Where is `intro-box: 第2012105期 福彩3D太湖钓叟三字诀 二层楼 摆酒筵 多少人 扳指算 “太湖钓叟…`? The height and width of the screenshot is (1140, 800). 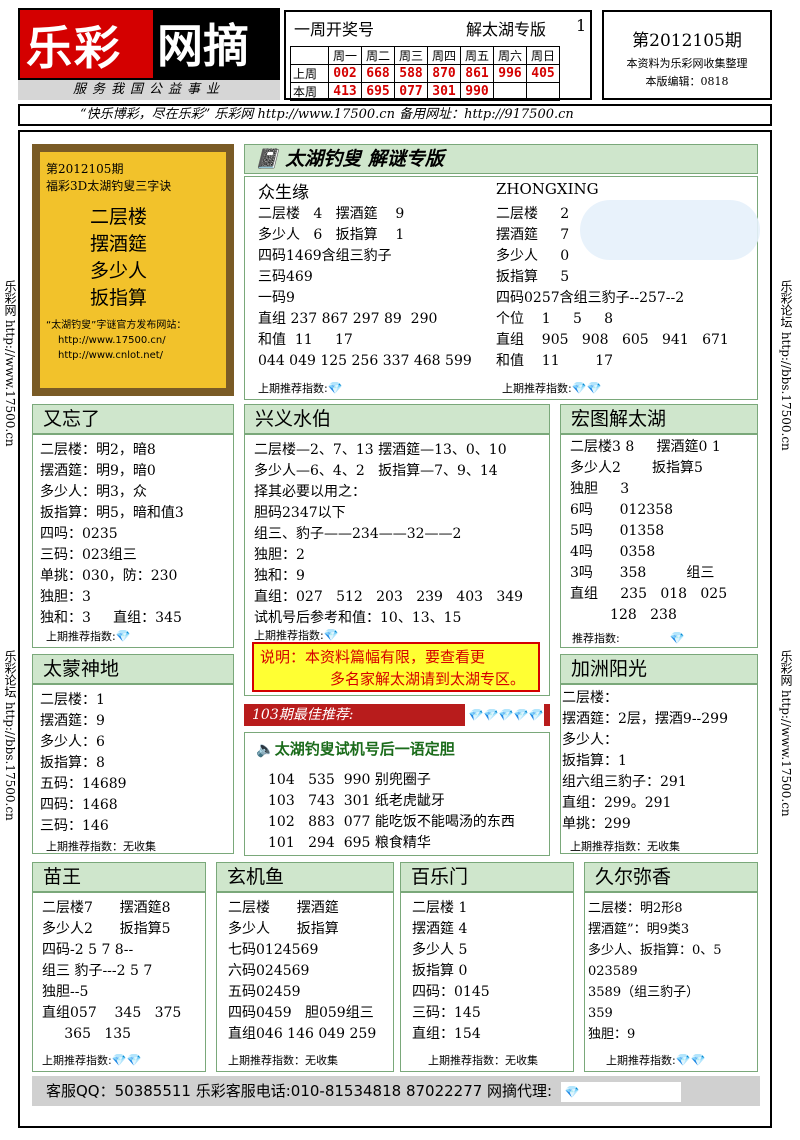
intro-box: 第2012105期 福彩3D太湖钓叟三字诀 二层楼 摆酒筵 多少人 扳指算 “太湖钓叟… is located at coordinates (133, 270).